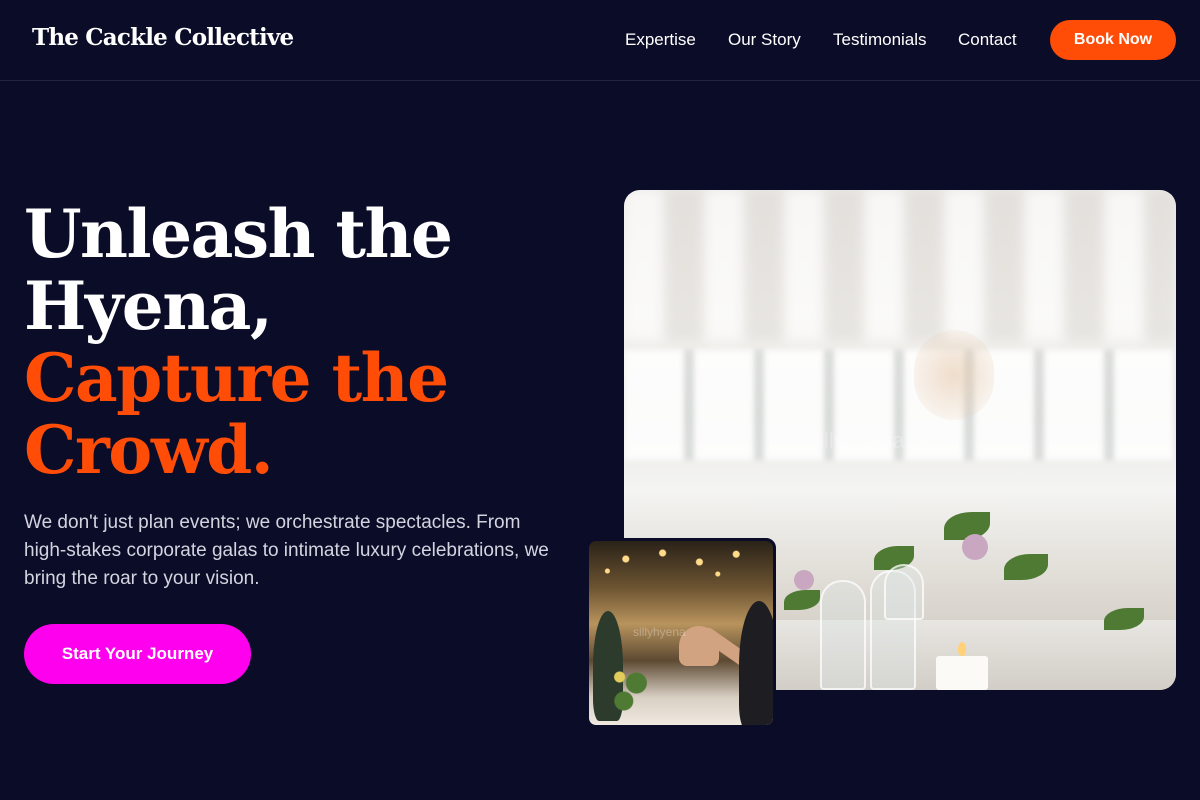 The height and width of the screenshot is (800, 1200). Describe the element at coordinates (149, 450) in the screenshot. I see `headline-accent-line-2: Crowd.` at that location.